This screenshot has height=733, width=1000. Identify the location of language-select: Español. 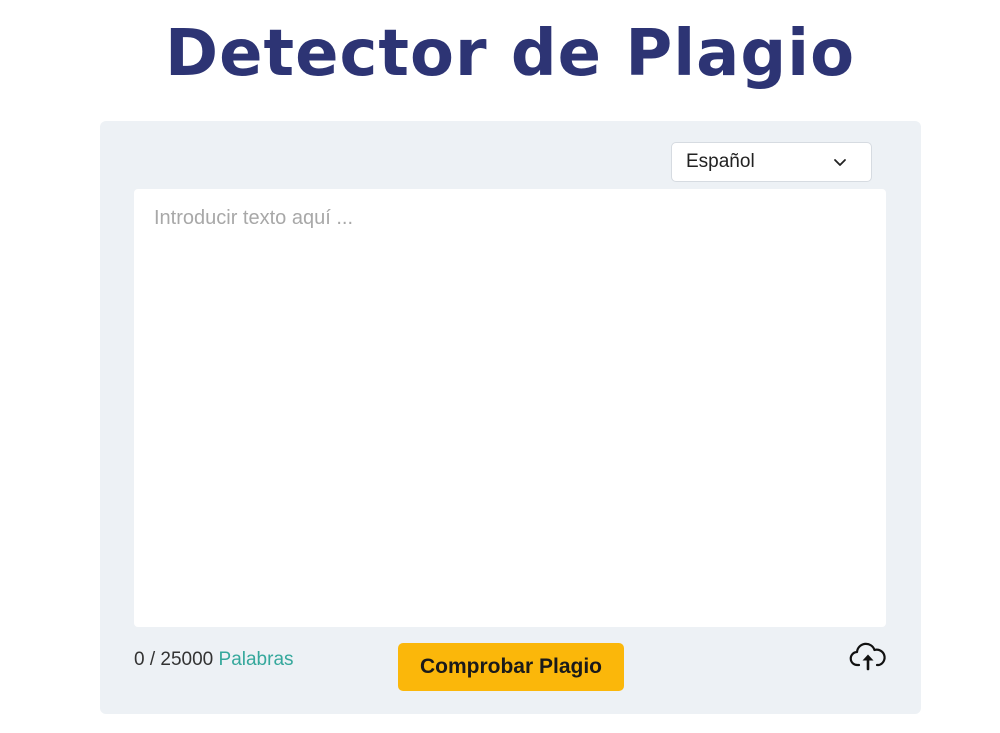
(771, 162).